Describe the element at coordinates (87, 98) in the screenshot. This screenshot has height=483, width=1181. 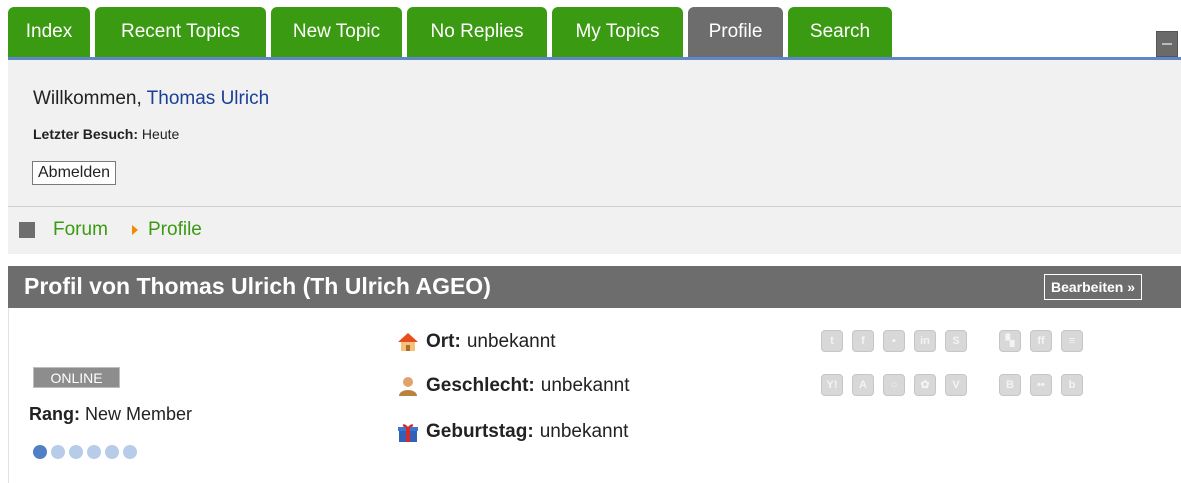
I see `welcome-greeting: Willkommen,` at that location.